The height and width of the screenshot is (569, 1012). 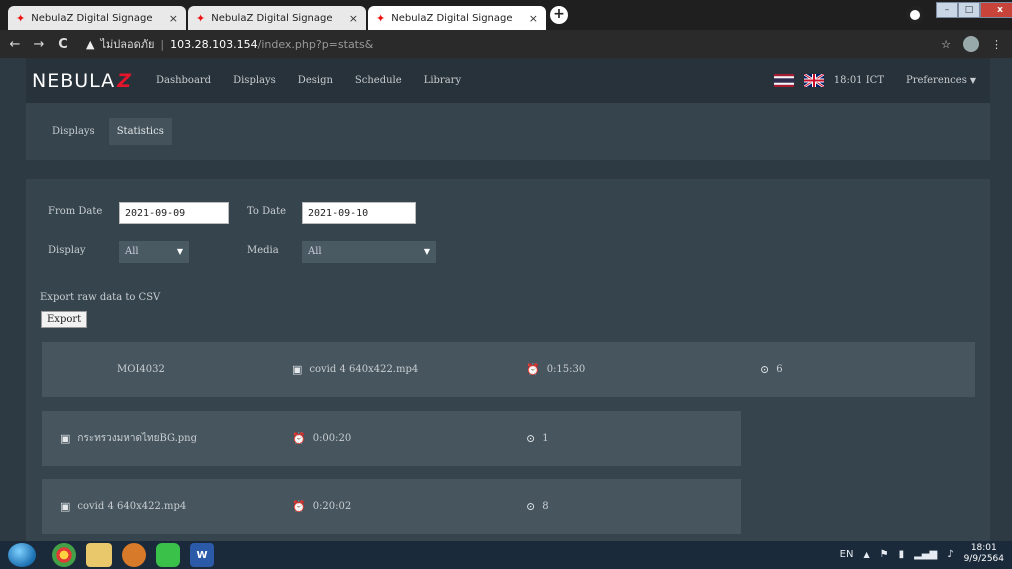 I want to click on extension-icon, so click(x=971, y=44).